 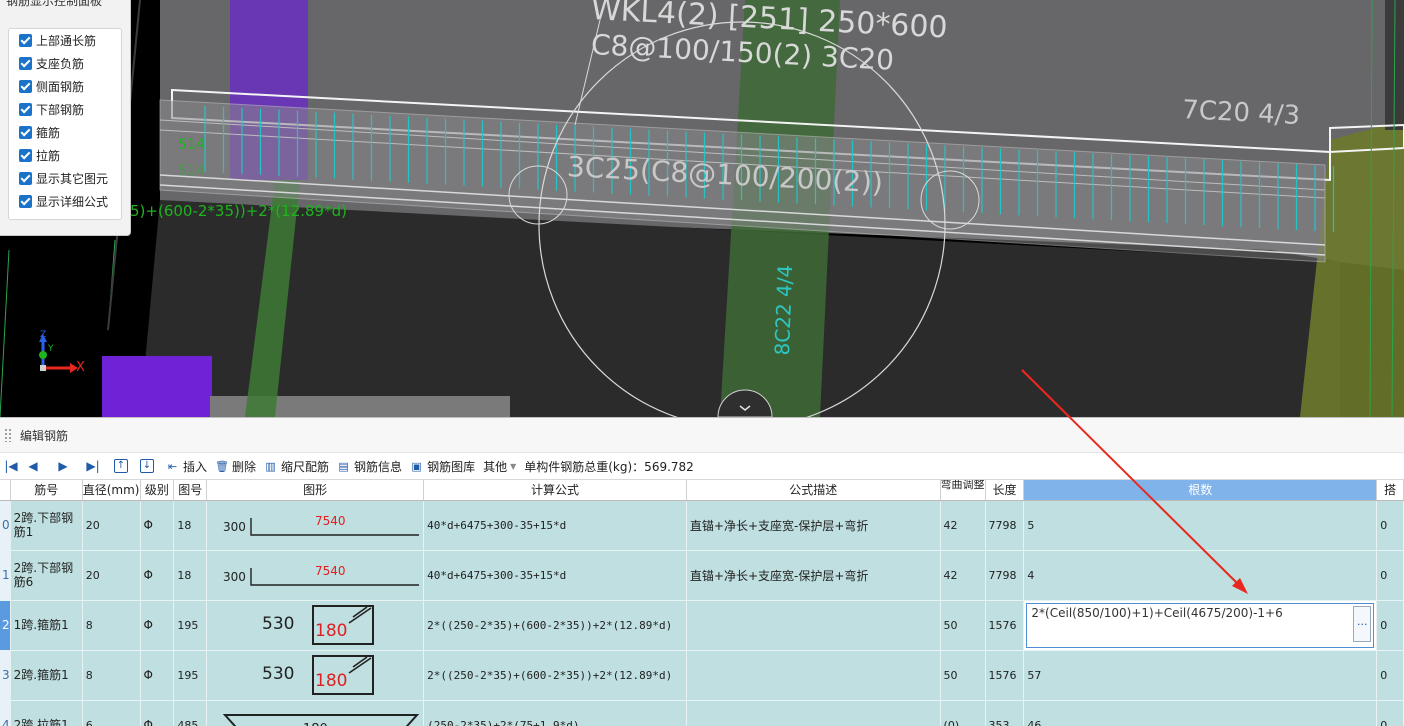 I want to click on col-header-formula: 计算公式, so click(x=555, y=490).